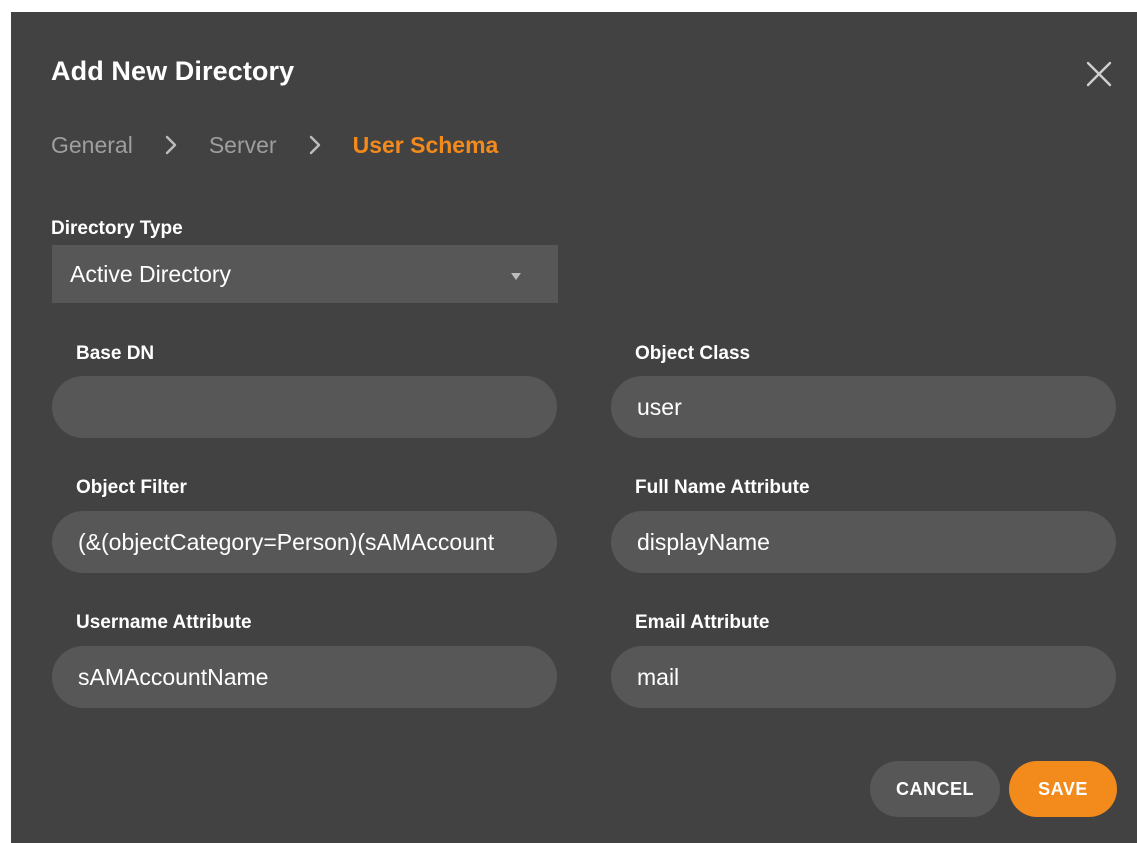 The width and height of the screenshot is (1137, 843). Describe the element at coordinates (693, 353) in the screenshot. I see `object-class-label: Object Class` at that location.